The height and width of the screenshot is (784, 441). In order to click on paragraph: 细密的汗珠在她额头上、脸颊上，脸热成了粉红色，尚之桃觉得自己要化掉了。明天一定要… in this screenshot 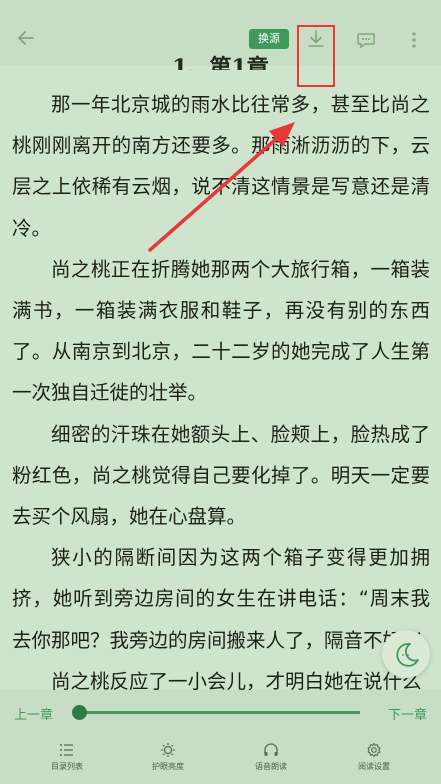, I will do `click(221, 475)`.